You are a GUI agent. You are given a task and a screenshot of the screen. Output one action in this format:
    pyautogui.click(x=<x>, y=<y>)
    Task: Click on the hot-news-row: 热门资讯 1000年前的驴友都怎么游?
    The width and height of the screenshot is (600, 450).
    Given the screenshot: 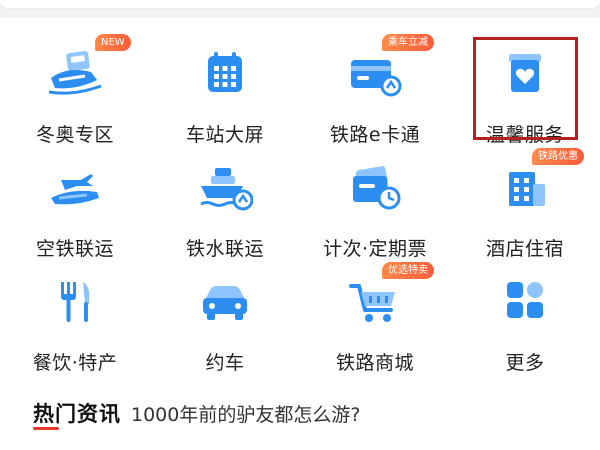 What is the action you would take?
    pyautogui.click(x=196, y=413)
    